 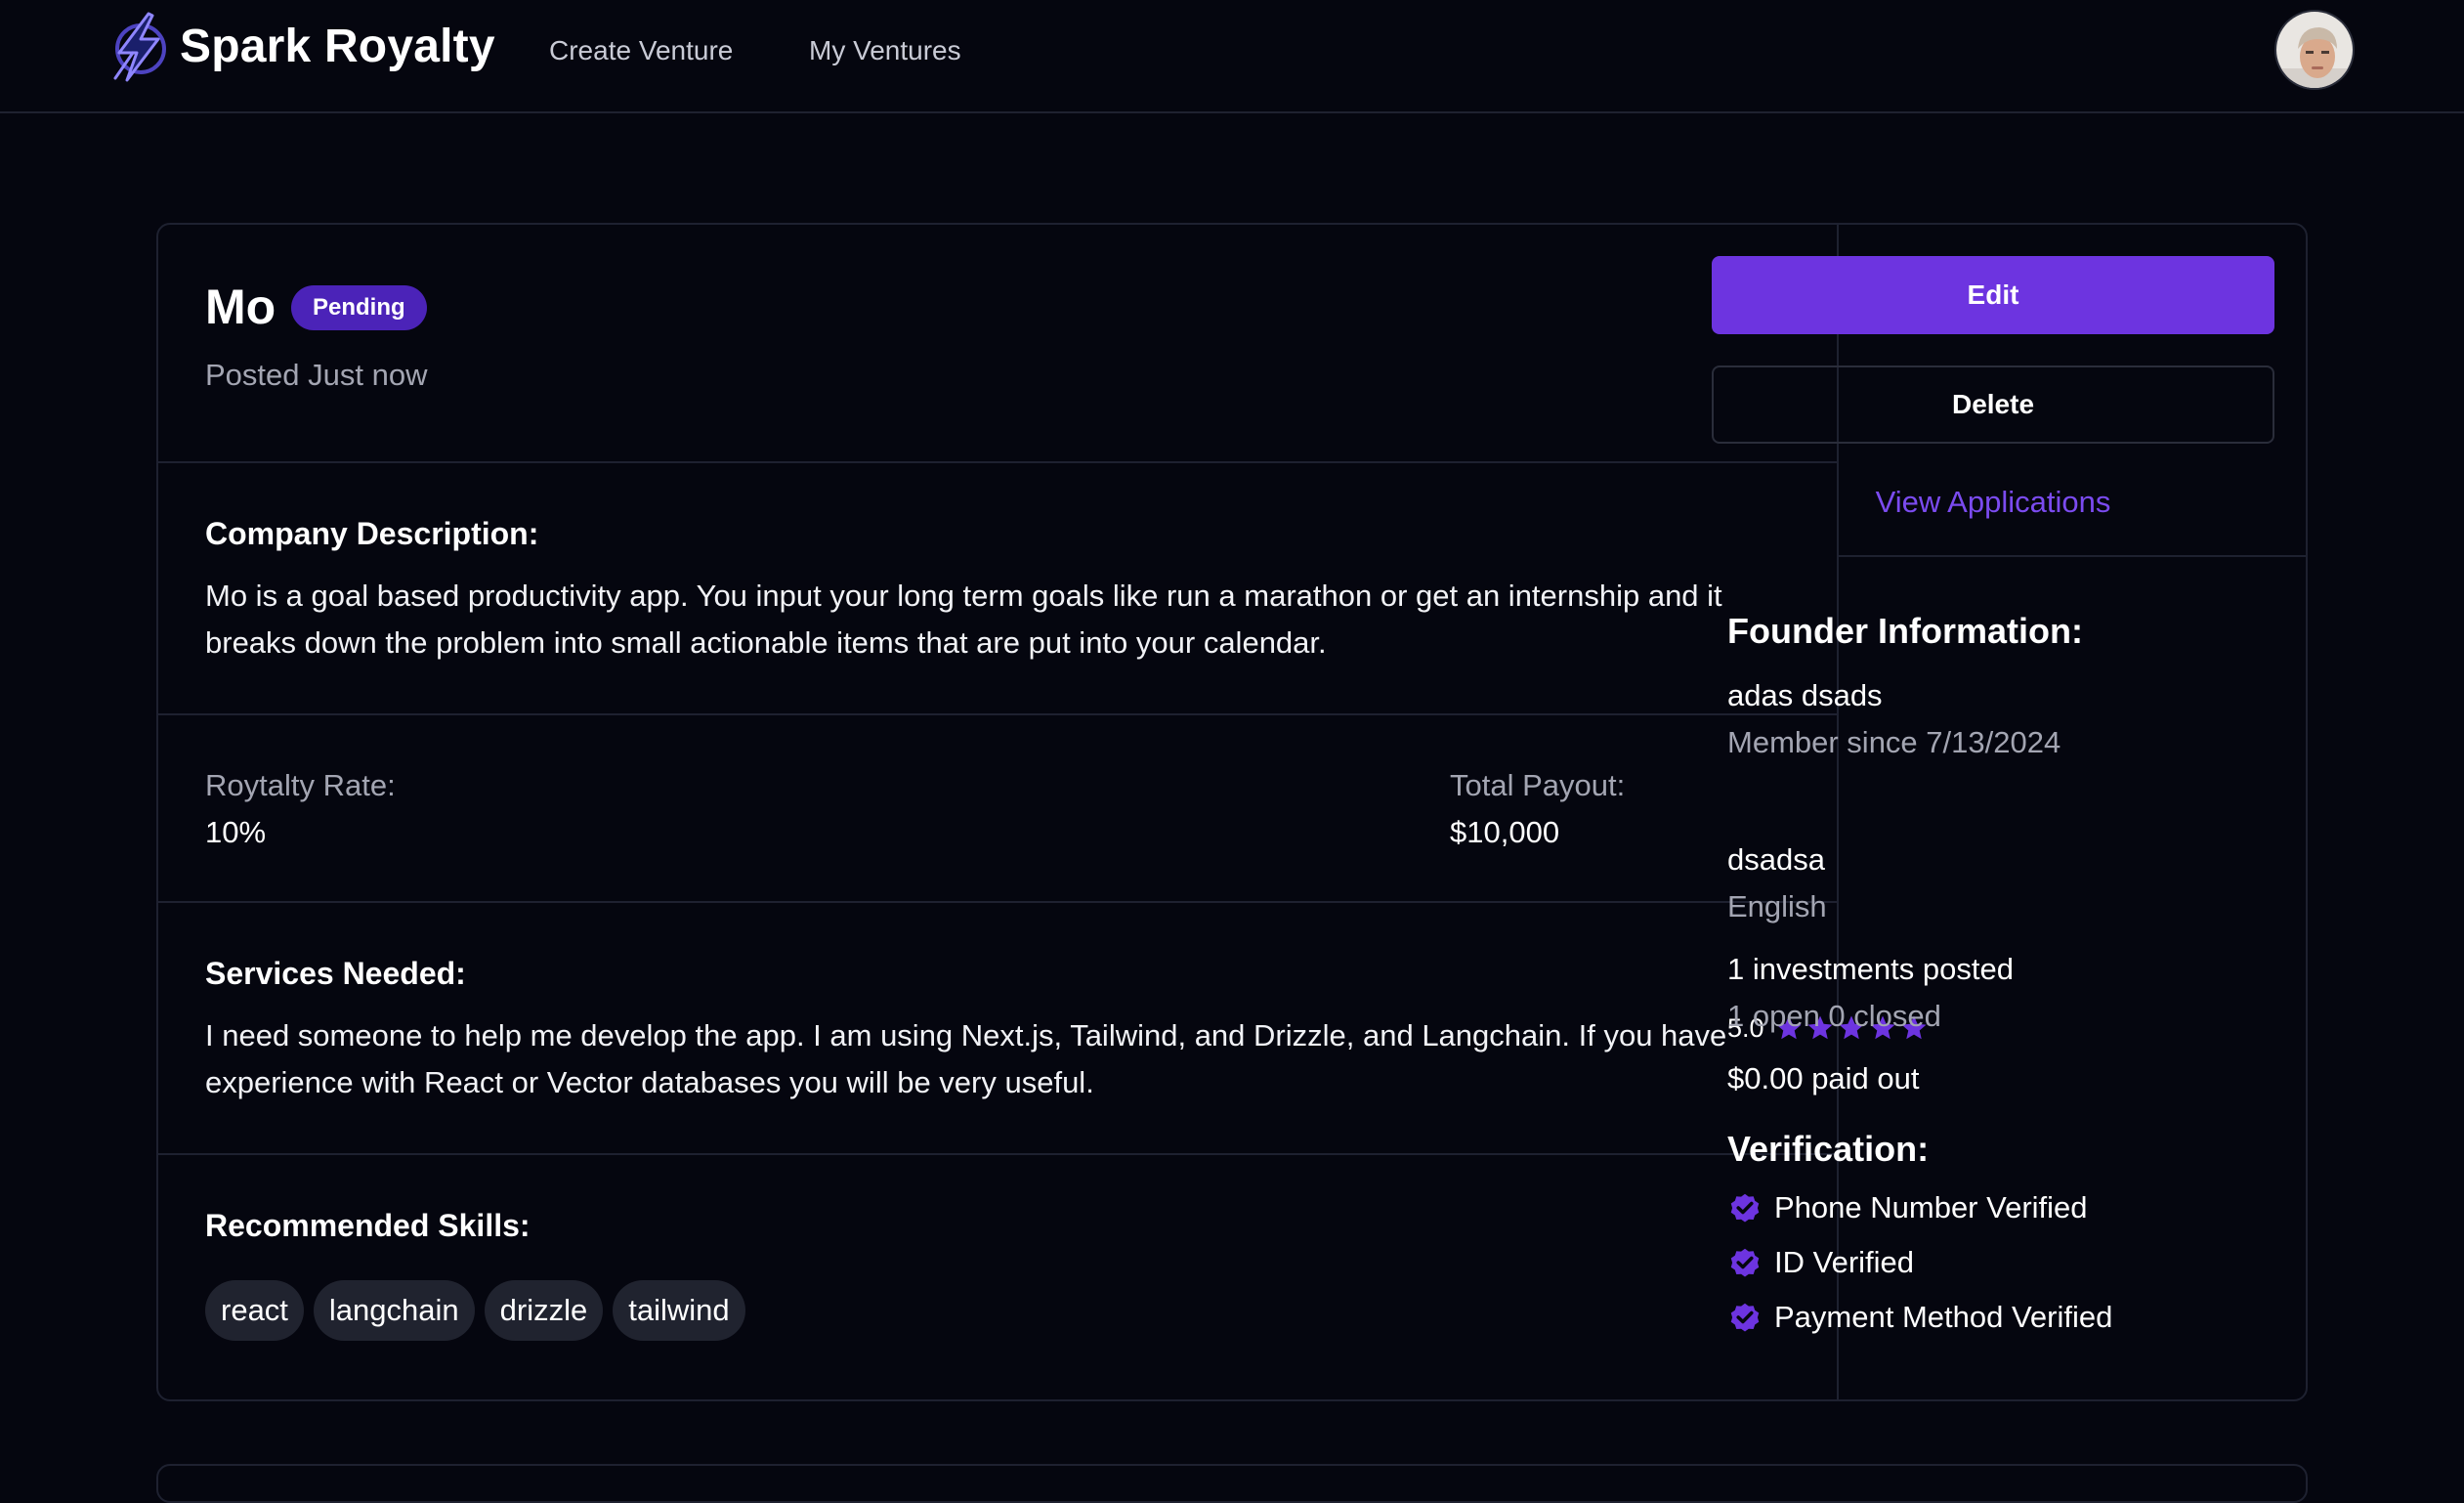 What do you see at coordinates (1232, 56) in the screenshot?
I see `top-navigation: Spark Royalty Create Venture My Ventures` at bounding box center [1232, 56].